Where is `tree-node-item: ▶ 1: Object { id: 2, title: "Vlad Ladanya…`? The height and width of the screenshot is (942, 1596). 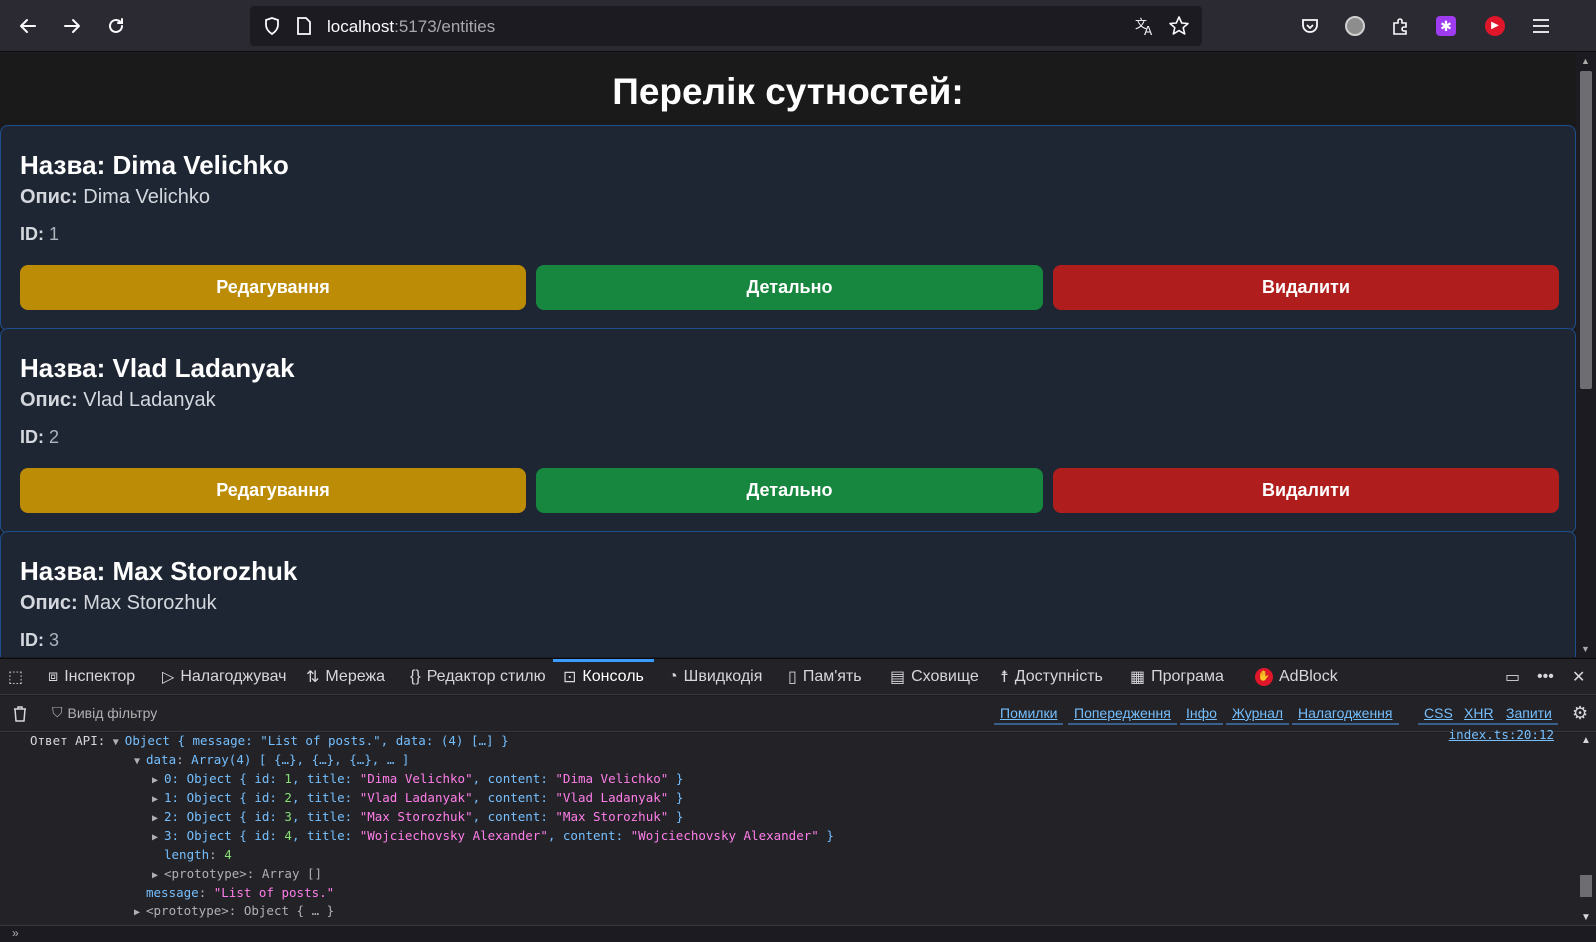 tree-node-item: ▶ 1: Object { id: 2, title: "Vlad Ladanya… is located at coordinates (417, 799).